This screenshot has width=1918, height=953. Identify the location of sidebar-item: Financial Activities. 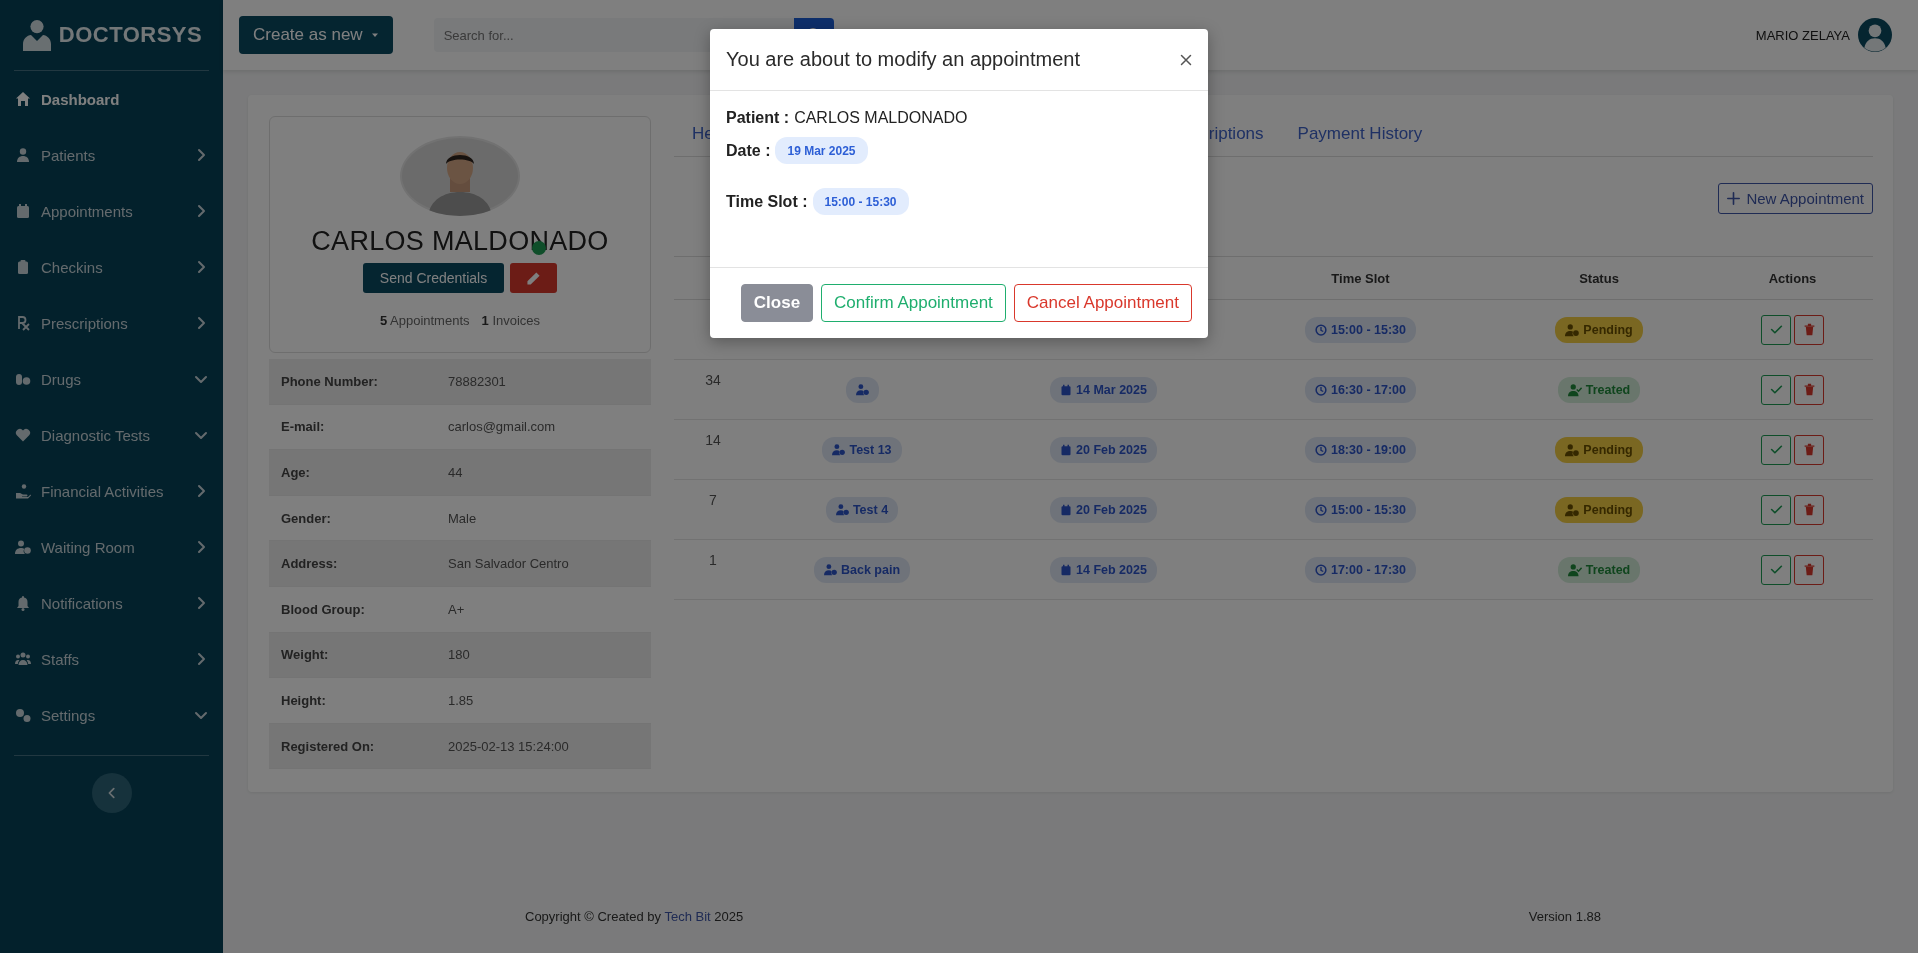
(111, 491).